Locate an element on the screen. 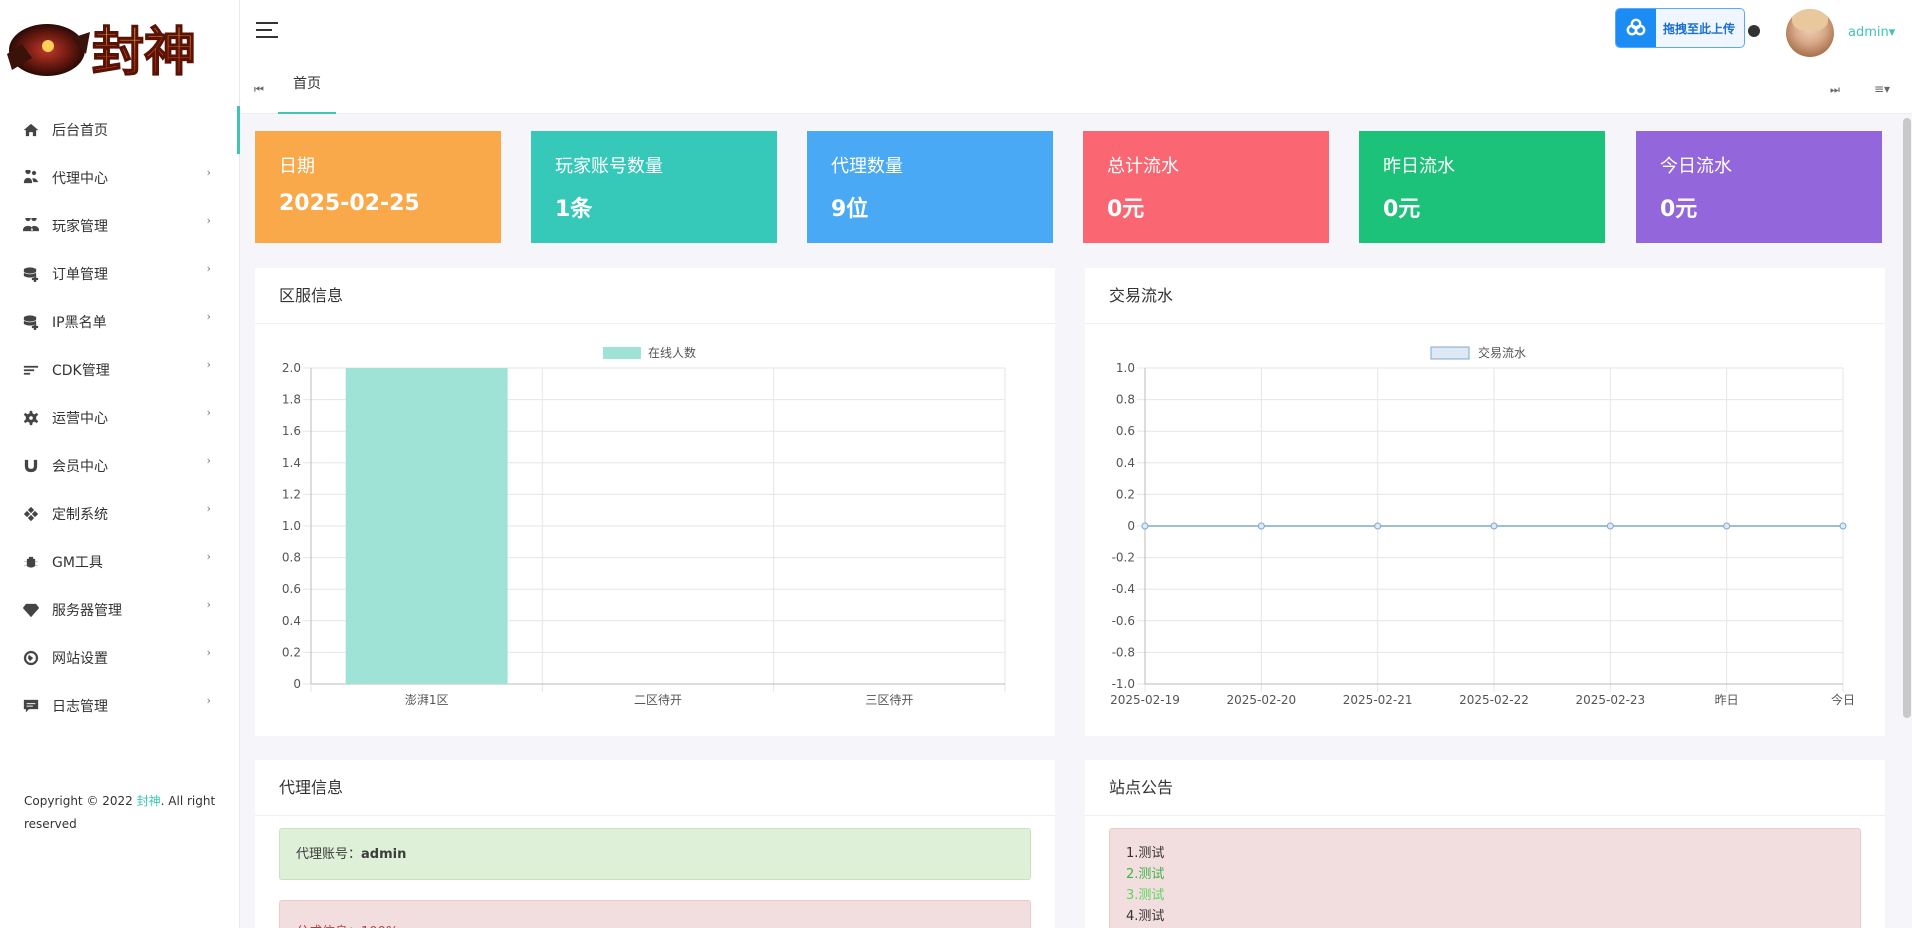 The image size is (1912, 928). y-tick-label: -0.6 is located at coordinates (1123, 621).